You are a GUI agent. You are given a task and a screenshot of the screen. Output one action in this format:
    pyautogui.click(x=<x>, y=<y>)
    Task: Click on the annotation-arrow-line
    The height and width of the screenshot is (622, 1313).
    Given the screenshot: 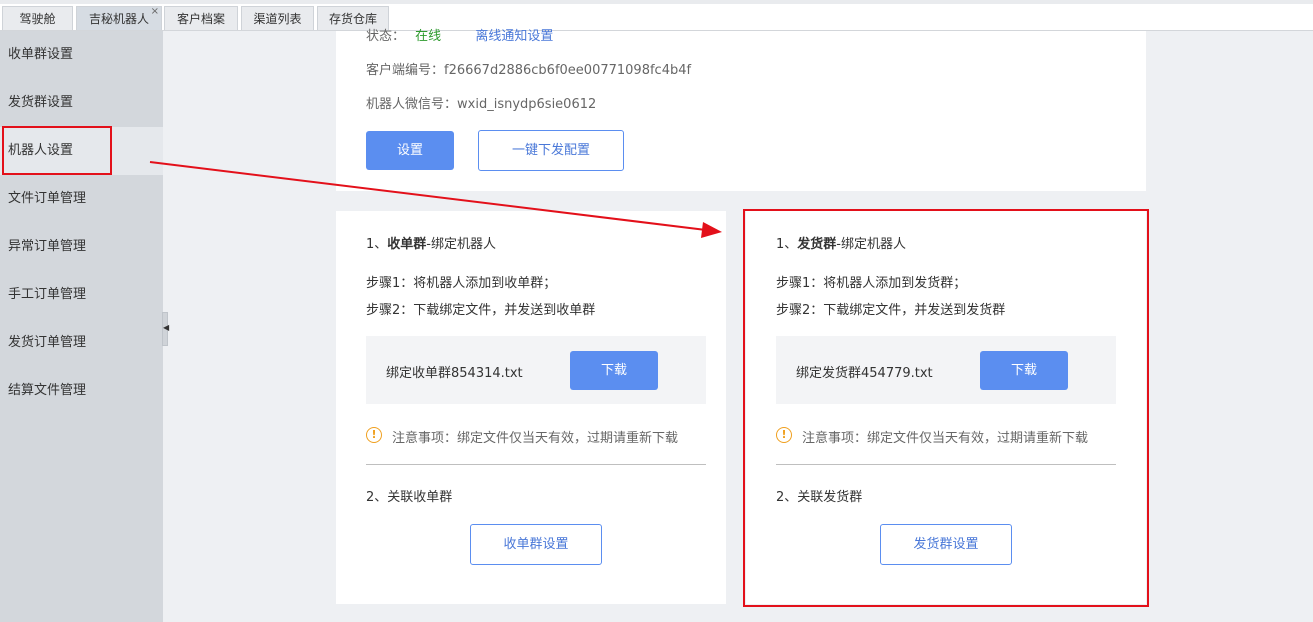 What is the action you would take?
    pyautogui.click(x=428, y=196)
    